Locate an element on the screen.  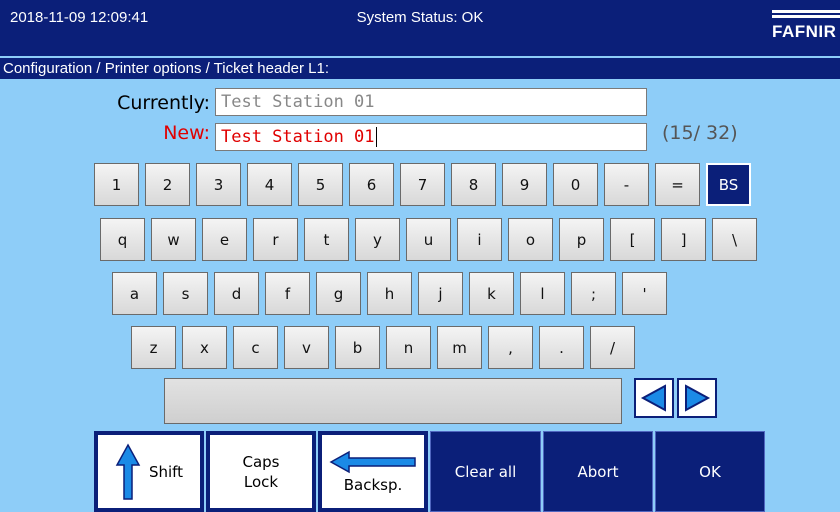
key-row2-11: ] is located at coordinates (683, 239).